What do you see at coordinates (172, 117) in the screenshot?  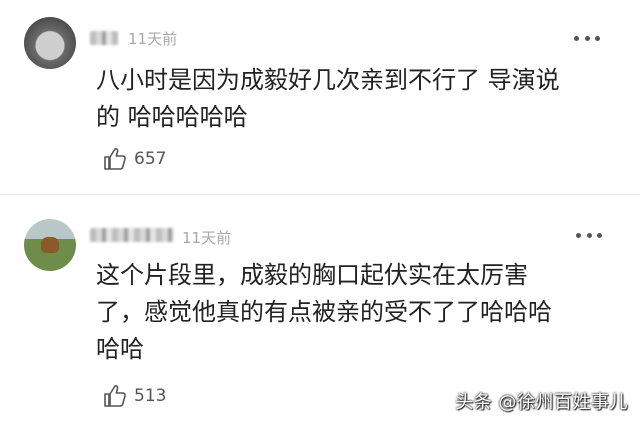 I see `comment-text-line: 的 哈哈哈哈哈` at bounding box center [172, 117].